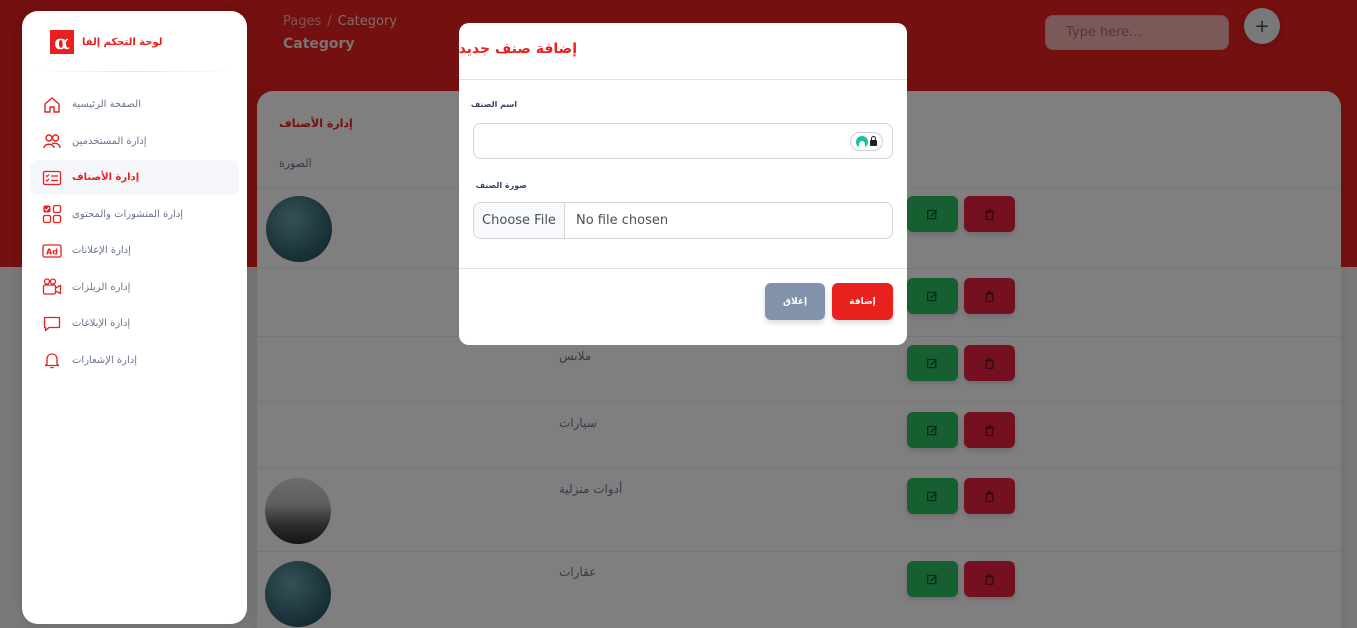 The image size is (1357, 628). What do you see at coordinates (493, 104) in the screenshot?
I see `category-name-label: اسم الصنف` at bounding box center [493, 104].